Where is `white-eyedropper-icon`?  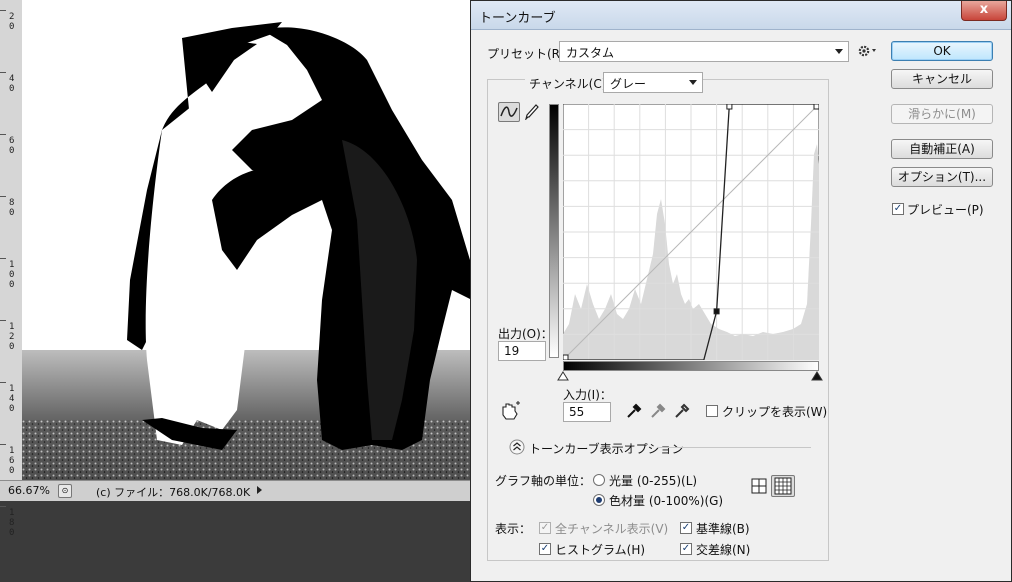
white-eyedropper-icon is located at coordinates (682, 411).